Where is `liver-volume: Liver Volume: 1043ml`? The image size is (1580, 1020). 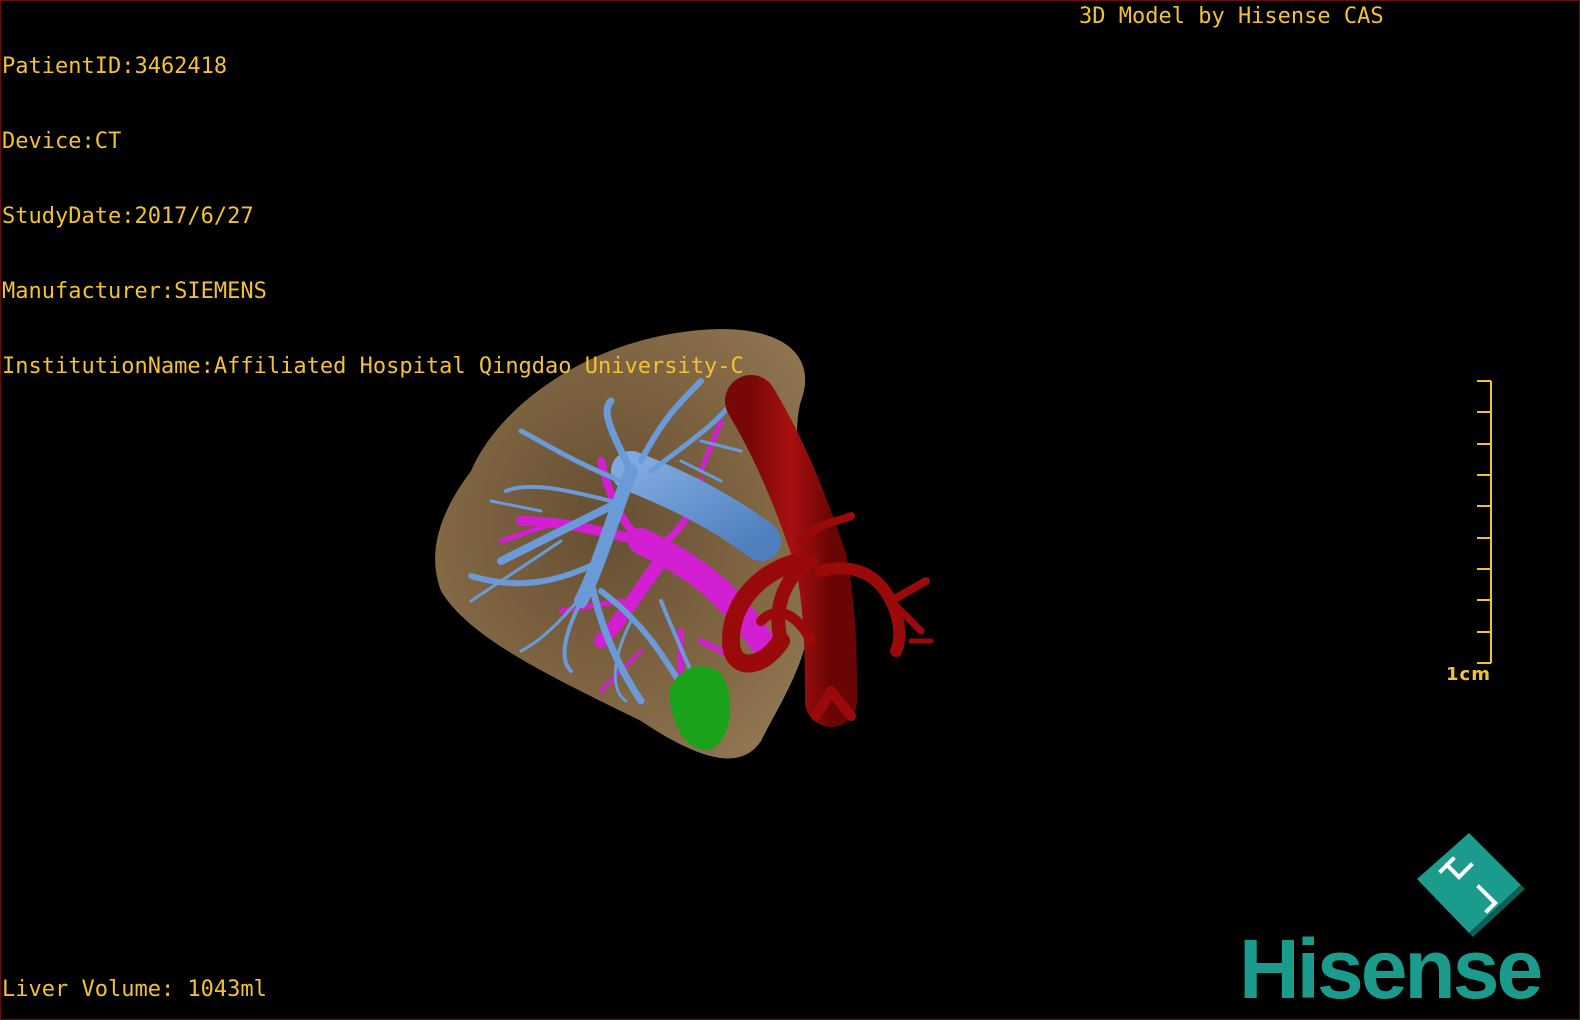
liver-volume: Liver Volume: 1043ml is located at coordinates (134, 989).